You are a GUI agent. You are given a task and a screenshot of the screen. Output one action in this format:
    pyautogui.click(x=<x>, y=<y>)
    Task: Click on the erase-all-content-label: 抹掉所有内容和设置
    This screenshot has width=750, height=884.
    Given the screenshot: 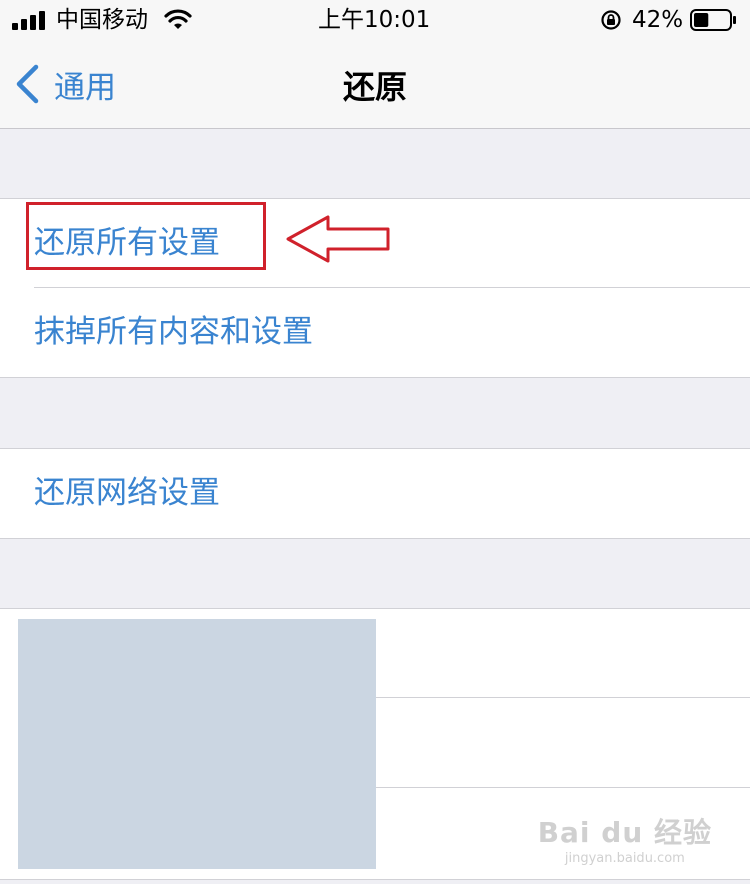 What is the action you would take?
    pyautogui.click(x=173, y=332)
    